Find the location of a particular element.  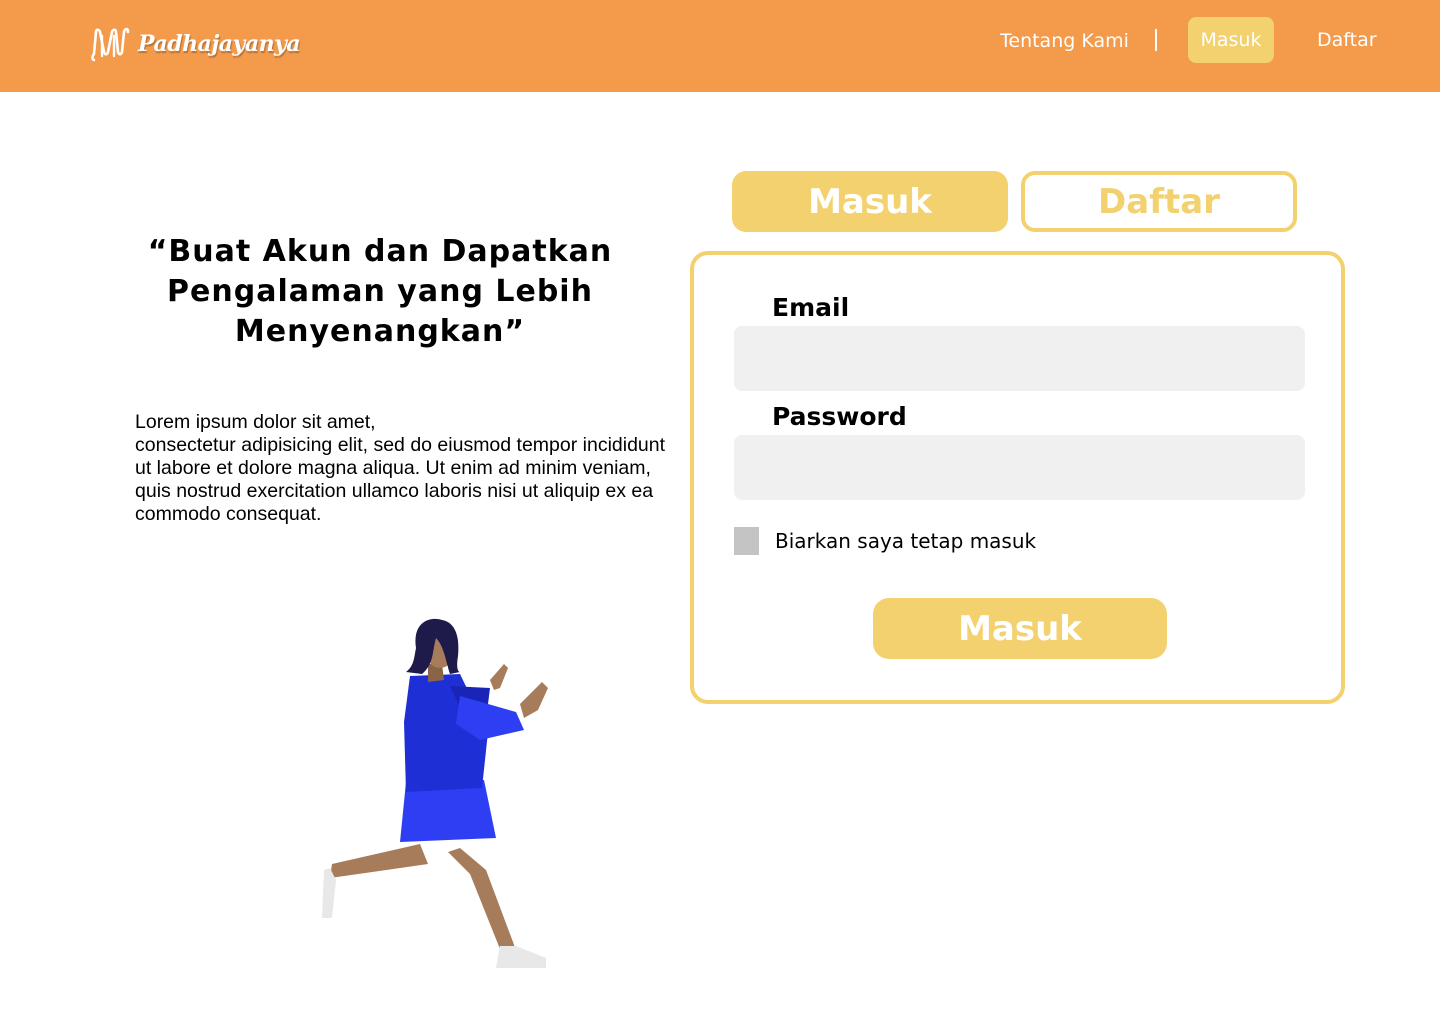

password-field is located at coordinates (1019, 467).